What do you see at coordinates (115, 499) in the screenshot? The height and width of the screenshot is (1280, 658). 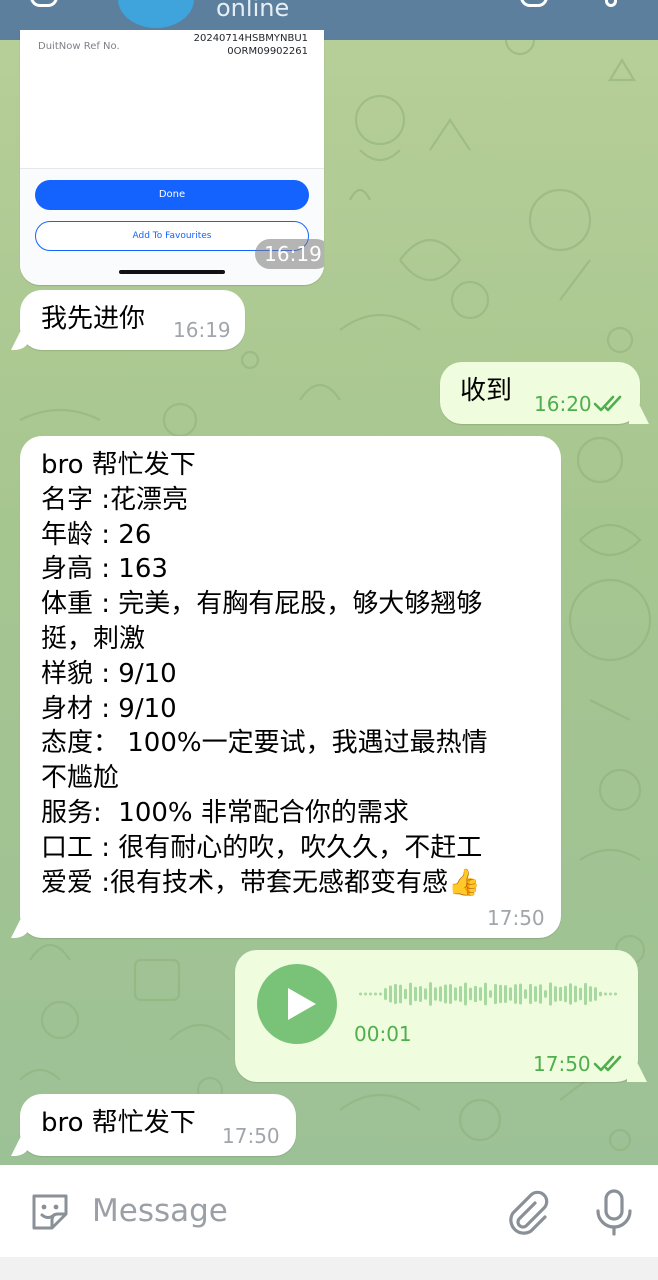 I see `message-line: 名字 :花漂亮` at bounding box center [115, 499].